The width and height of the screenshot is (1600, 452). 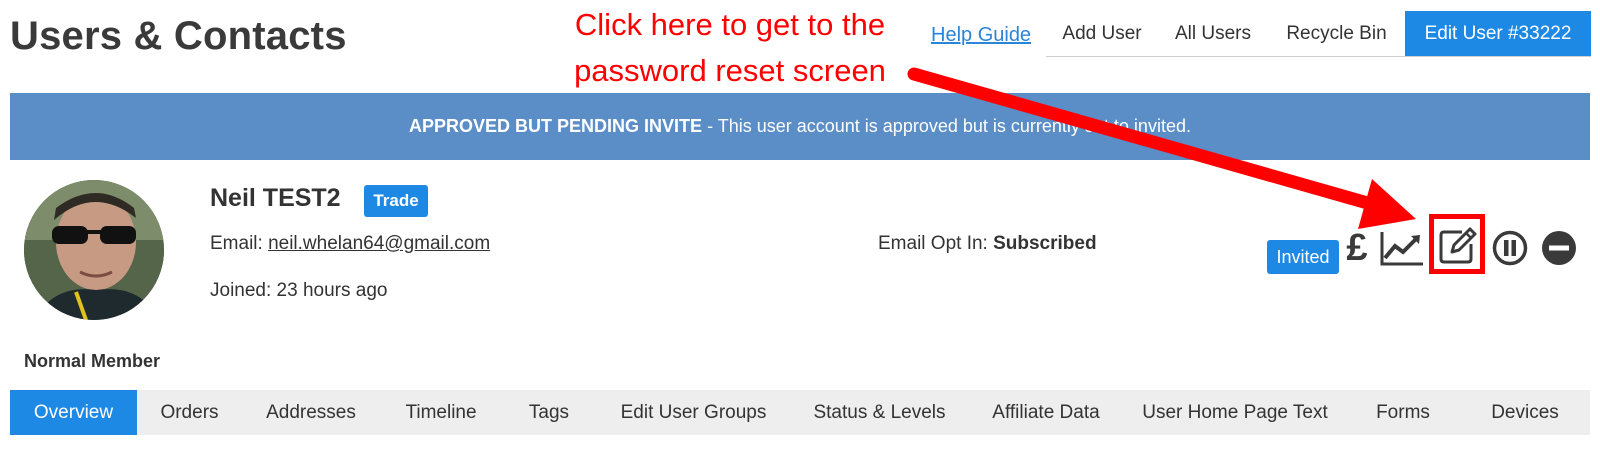 What do you see at coordinates (730, 24) in the screenshot?
I see `annotation-line-1: Click here to get to the` at bounding box center [730, 24].